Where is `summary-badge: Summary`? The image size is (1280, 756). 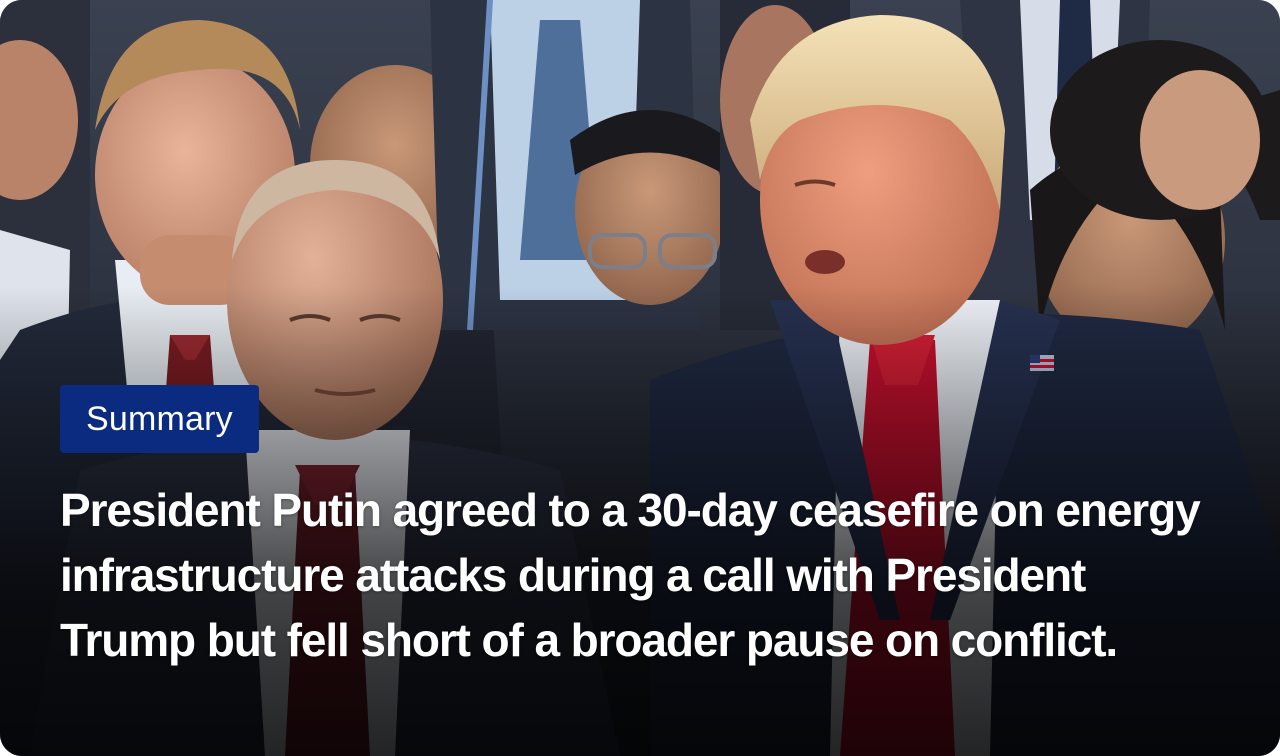
summary-badge: Summary is located at coordinates (159, 419).